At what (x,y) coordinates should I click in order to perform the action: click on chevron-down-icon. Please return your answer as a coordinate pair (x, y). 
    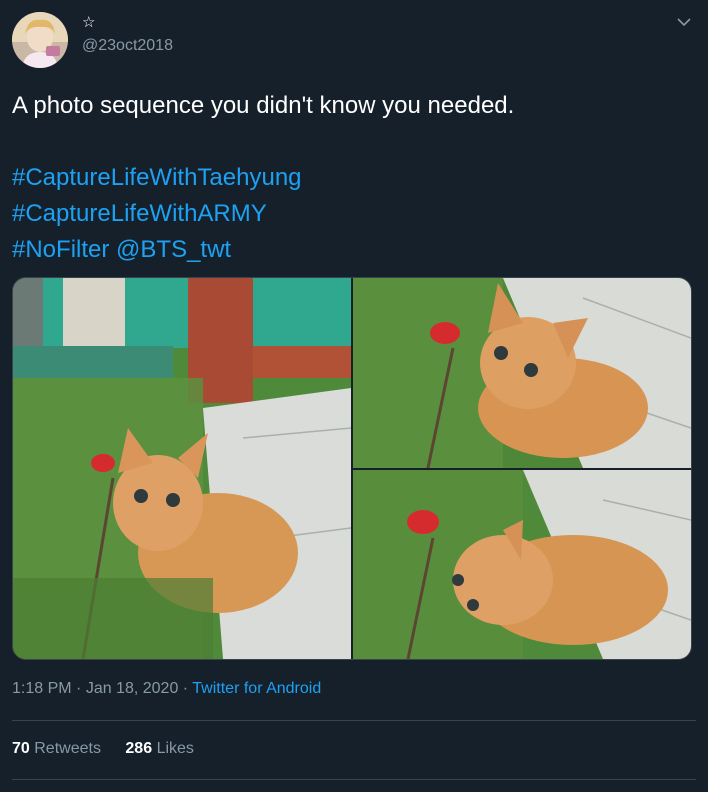
    Looking at the image, I should click on (684, 22).